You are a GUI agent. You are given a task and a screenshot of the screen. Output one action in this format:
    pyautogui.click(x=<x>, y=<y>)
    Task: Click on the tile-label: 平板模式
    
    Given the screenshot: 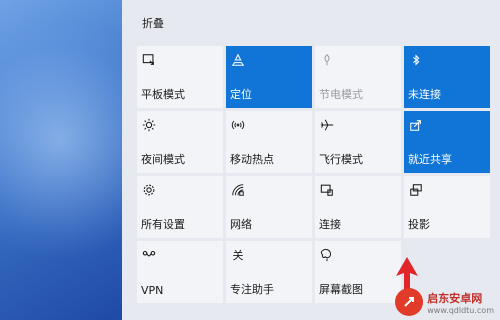 What is the action you would take?
    pyautogui.click(x=163, y=94)
    